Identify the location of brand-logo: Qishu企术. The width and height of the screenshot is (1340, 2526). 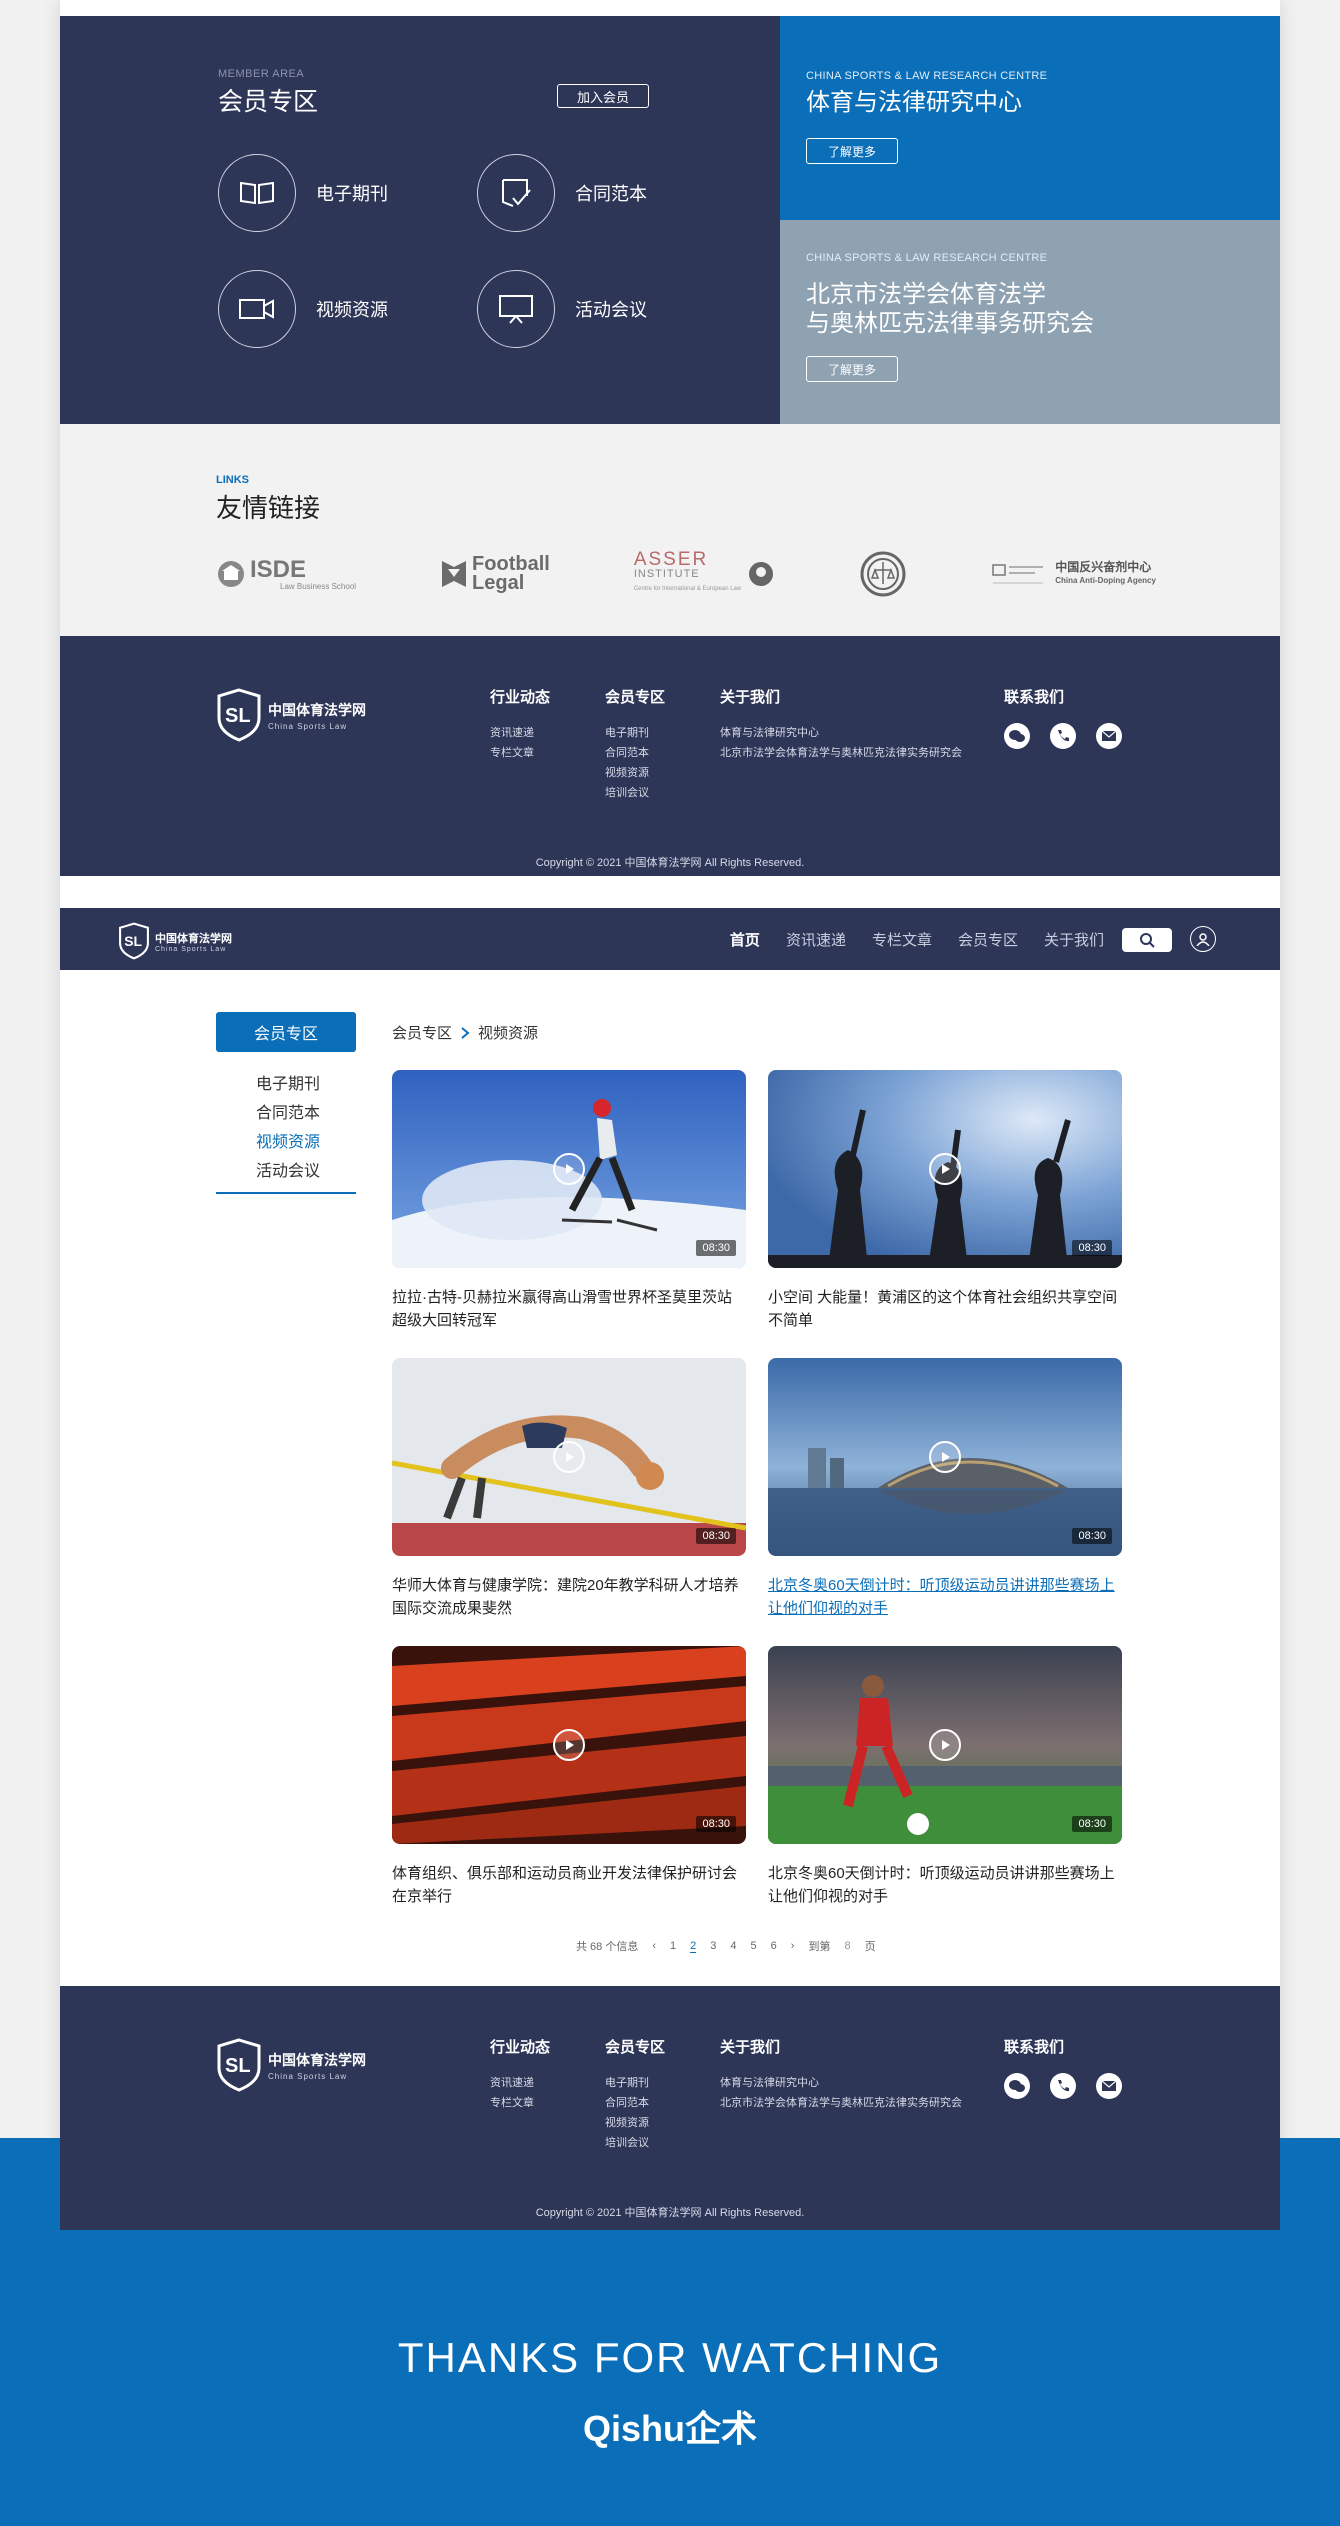
(669, 2428).